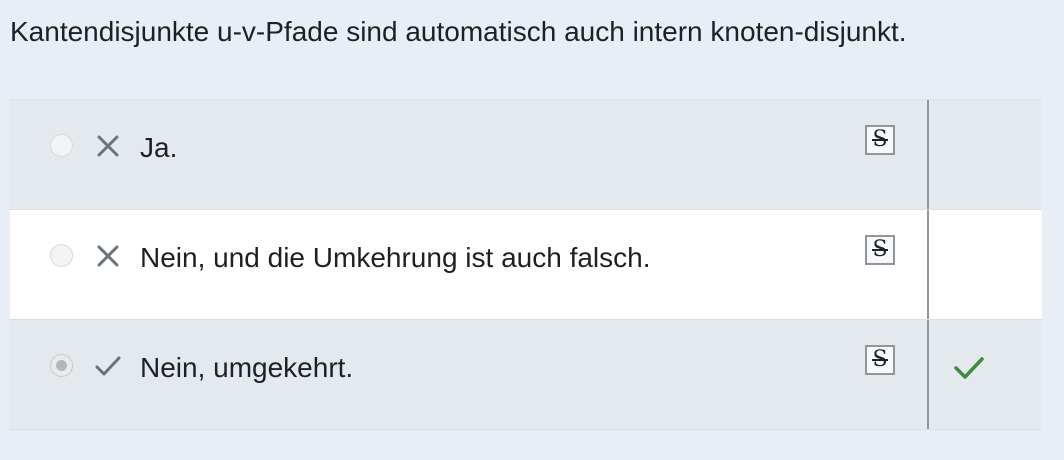 The width and height of the screenshot is (1064, 460). I want to click on check-icon, so click(108, 366).